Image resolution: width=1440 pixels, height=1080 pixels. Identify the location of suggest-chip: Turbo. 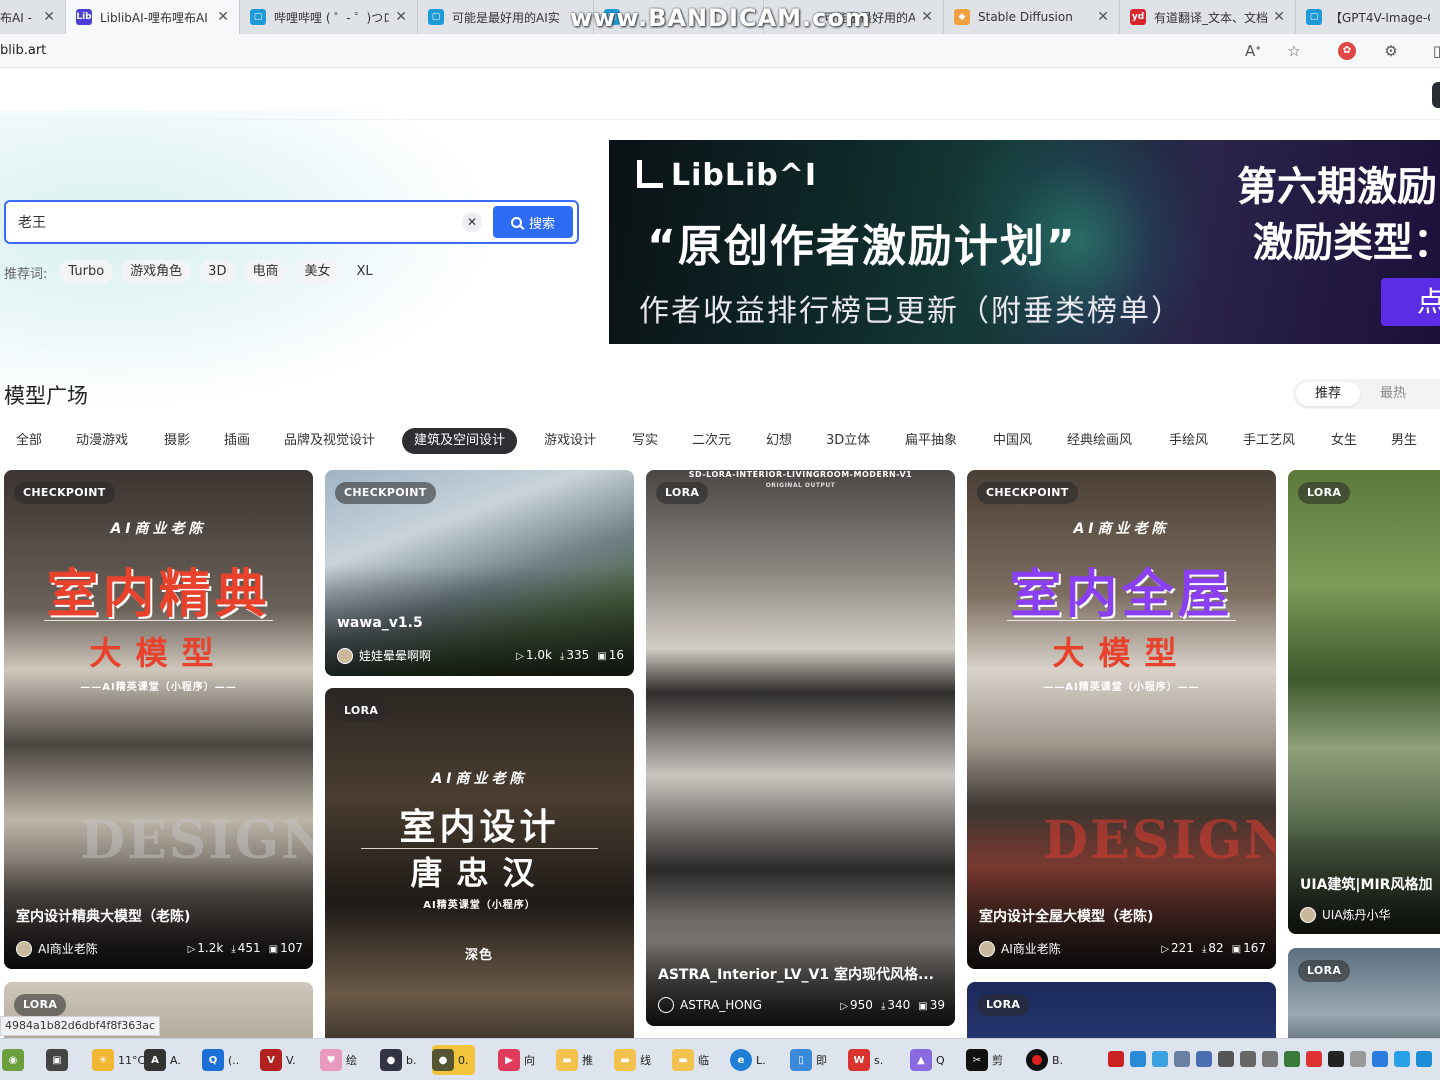
(86, 272).